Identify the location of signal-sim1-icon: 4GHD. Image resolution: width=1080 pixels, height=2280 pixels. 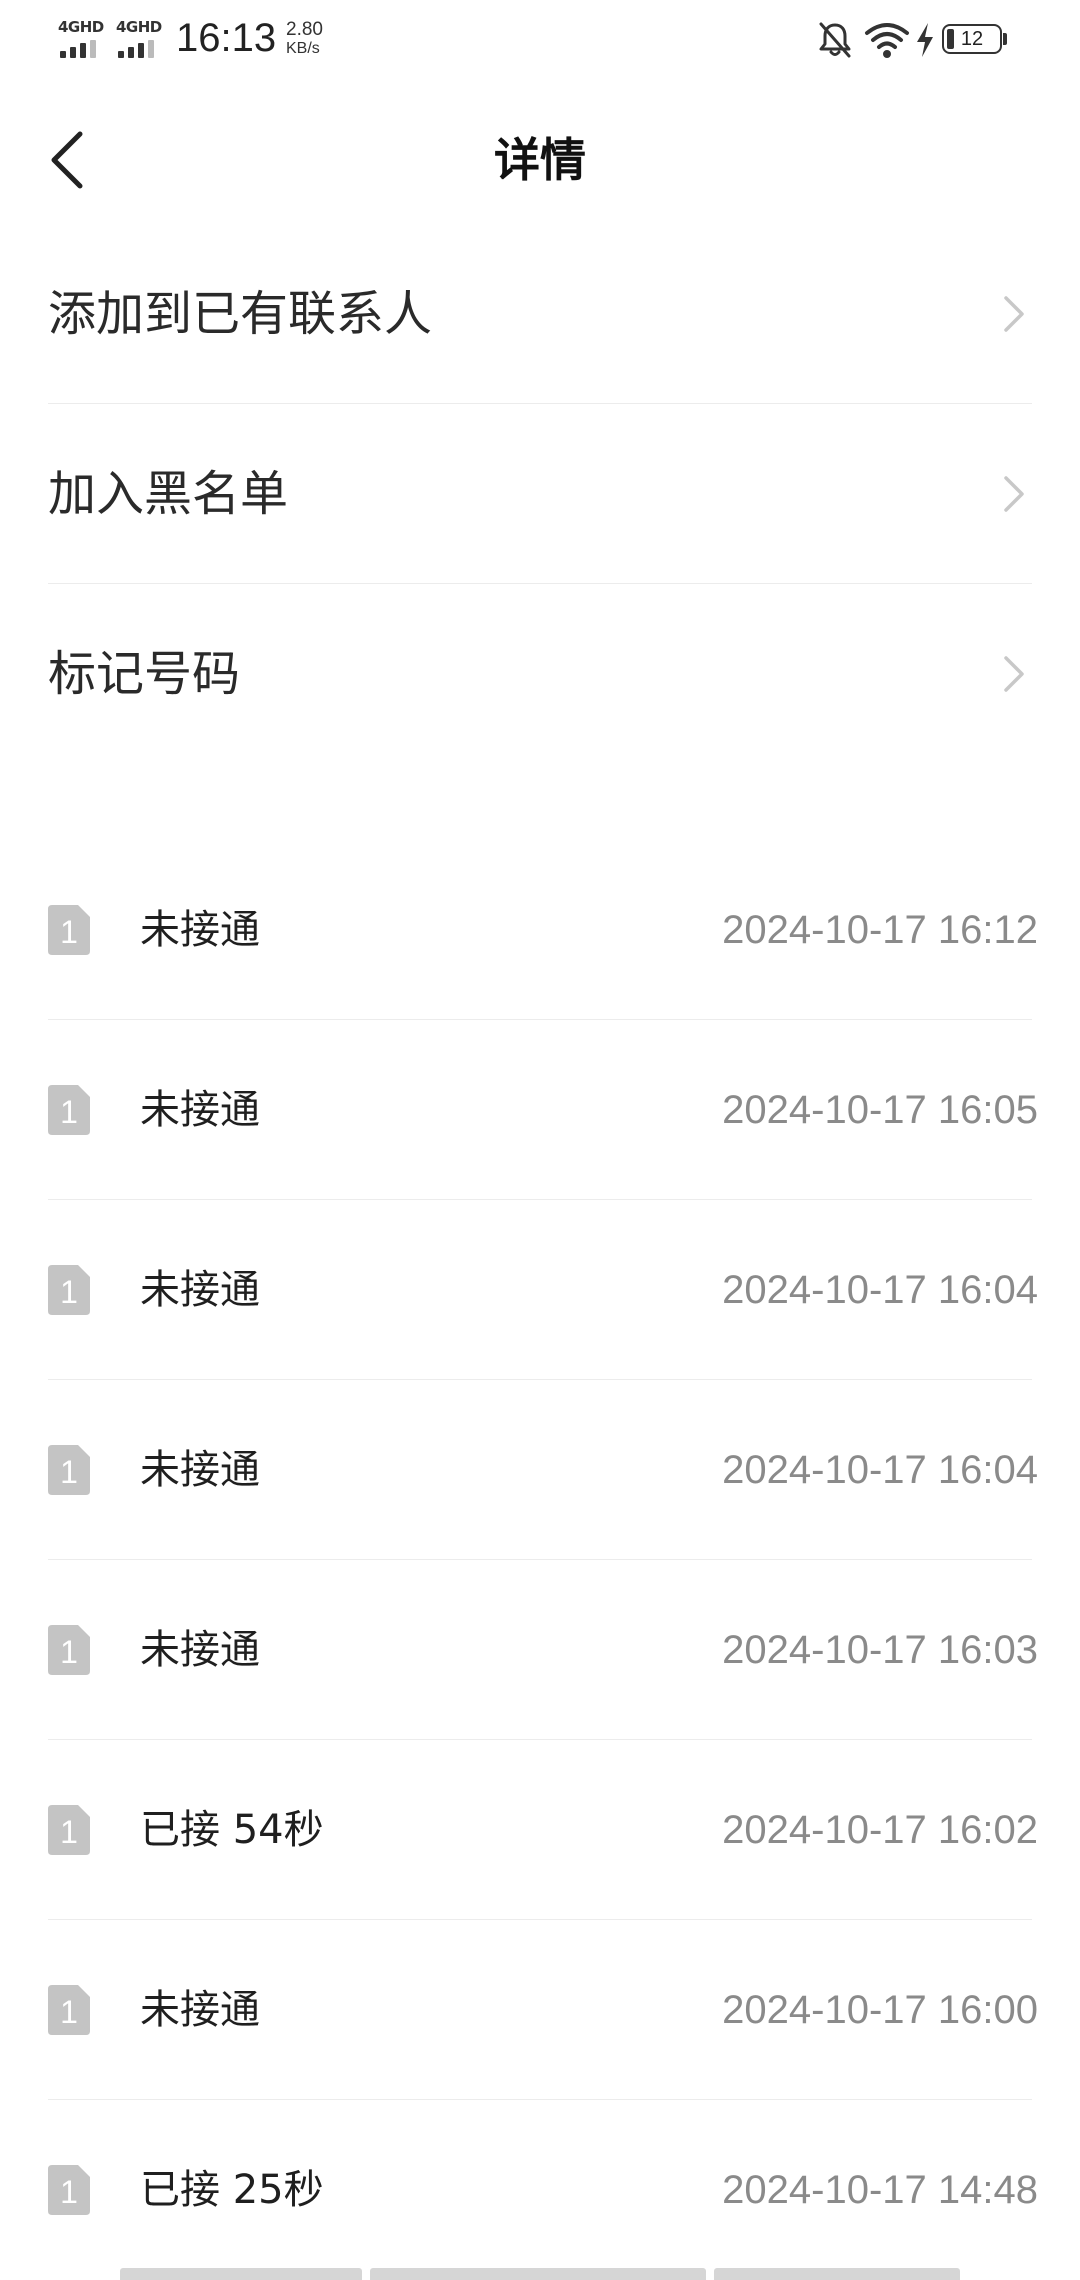
(83, 39).